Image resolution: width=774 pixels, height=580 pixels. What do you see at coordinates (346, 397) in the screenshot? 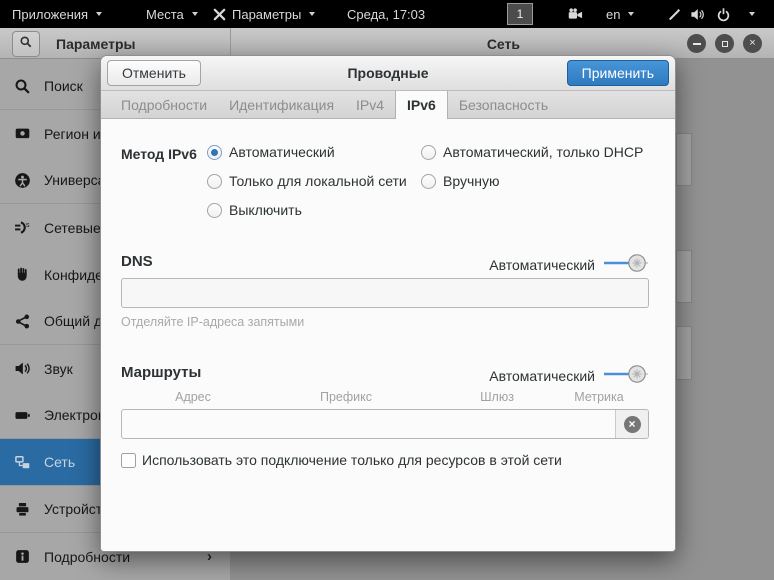
I see `routes-column-prefix: Префикс` at bounding box center [346, 397].